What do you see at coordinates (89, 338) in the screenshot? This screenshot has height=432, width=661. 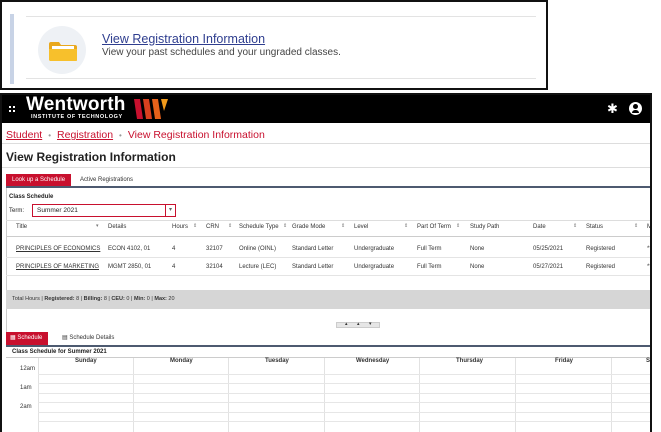 I see `tab-schedule-details: ▤ Schedule Details` at bounding box center [89, 338].